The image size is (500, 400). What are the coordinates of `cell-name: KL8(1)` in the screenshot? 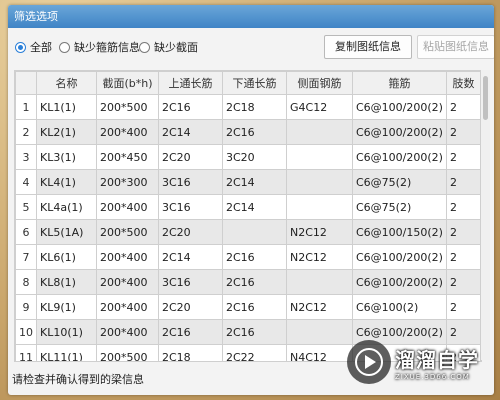 It's located at (66, 282).